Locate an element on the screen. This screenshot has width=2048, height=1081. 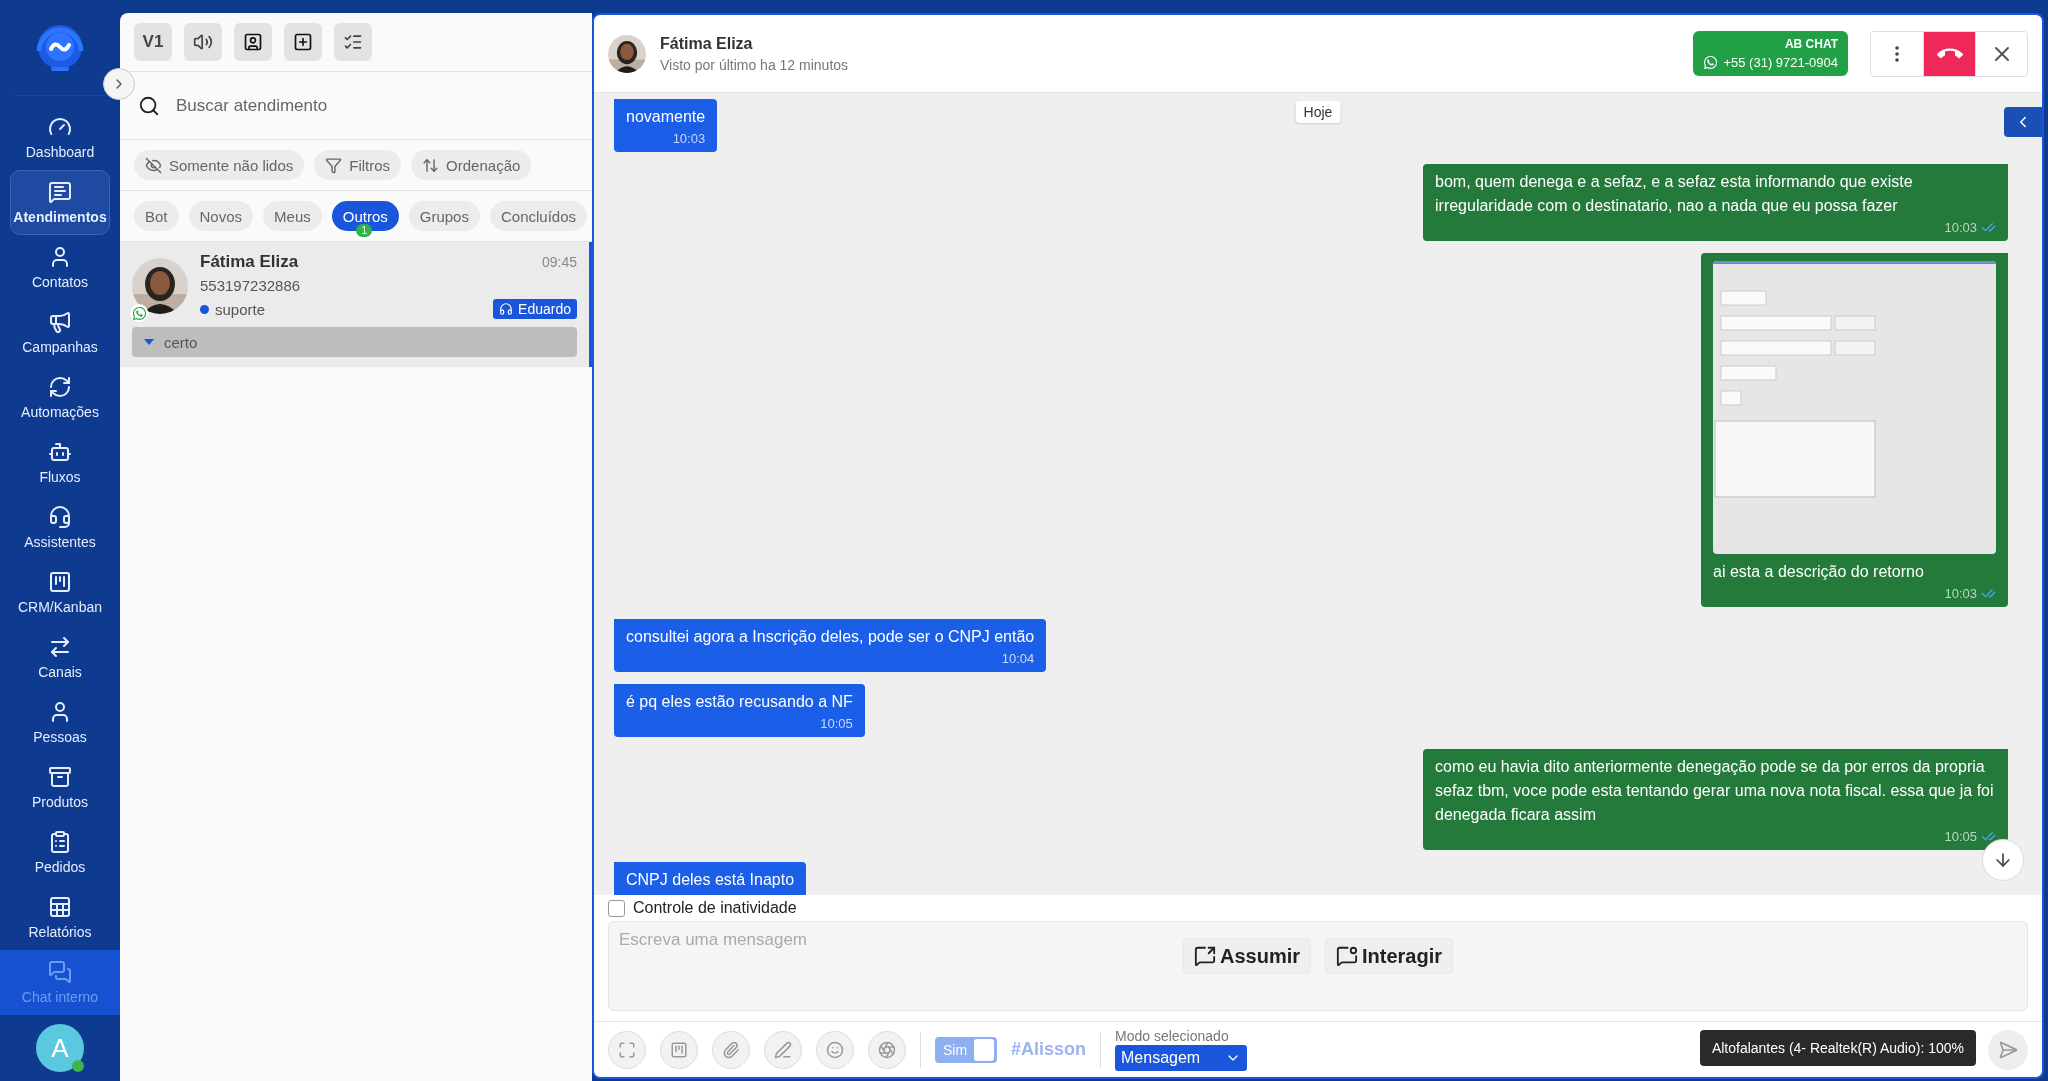
smile-icon is located at coordinates (835, 1049).